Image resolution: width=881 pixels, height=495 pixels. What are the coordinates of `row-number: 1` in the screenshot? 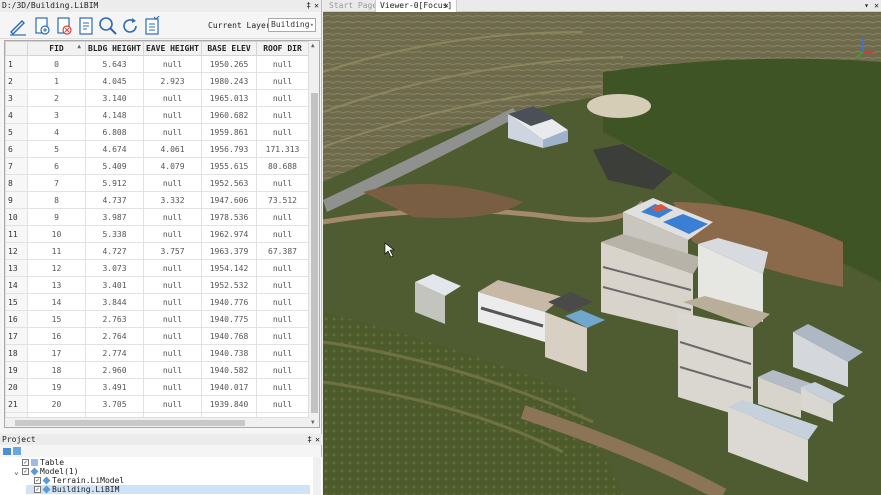 It's located at (16, 64).